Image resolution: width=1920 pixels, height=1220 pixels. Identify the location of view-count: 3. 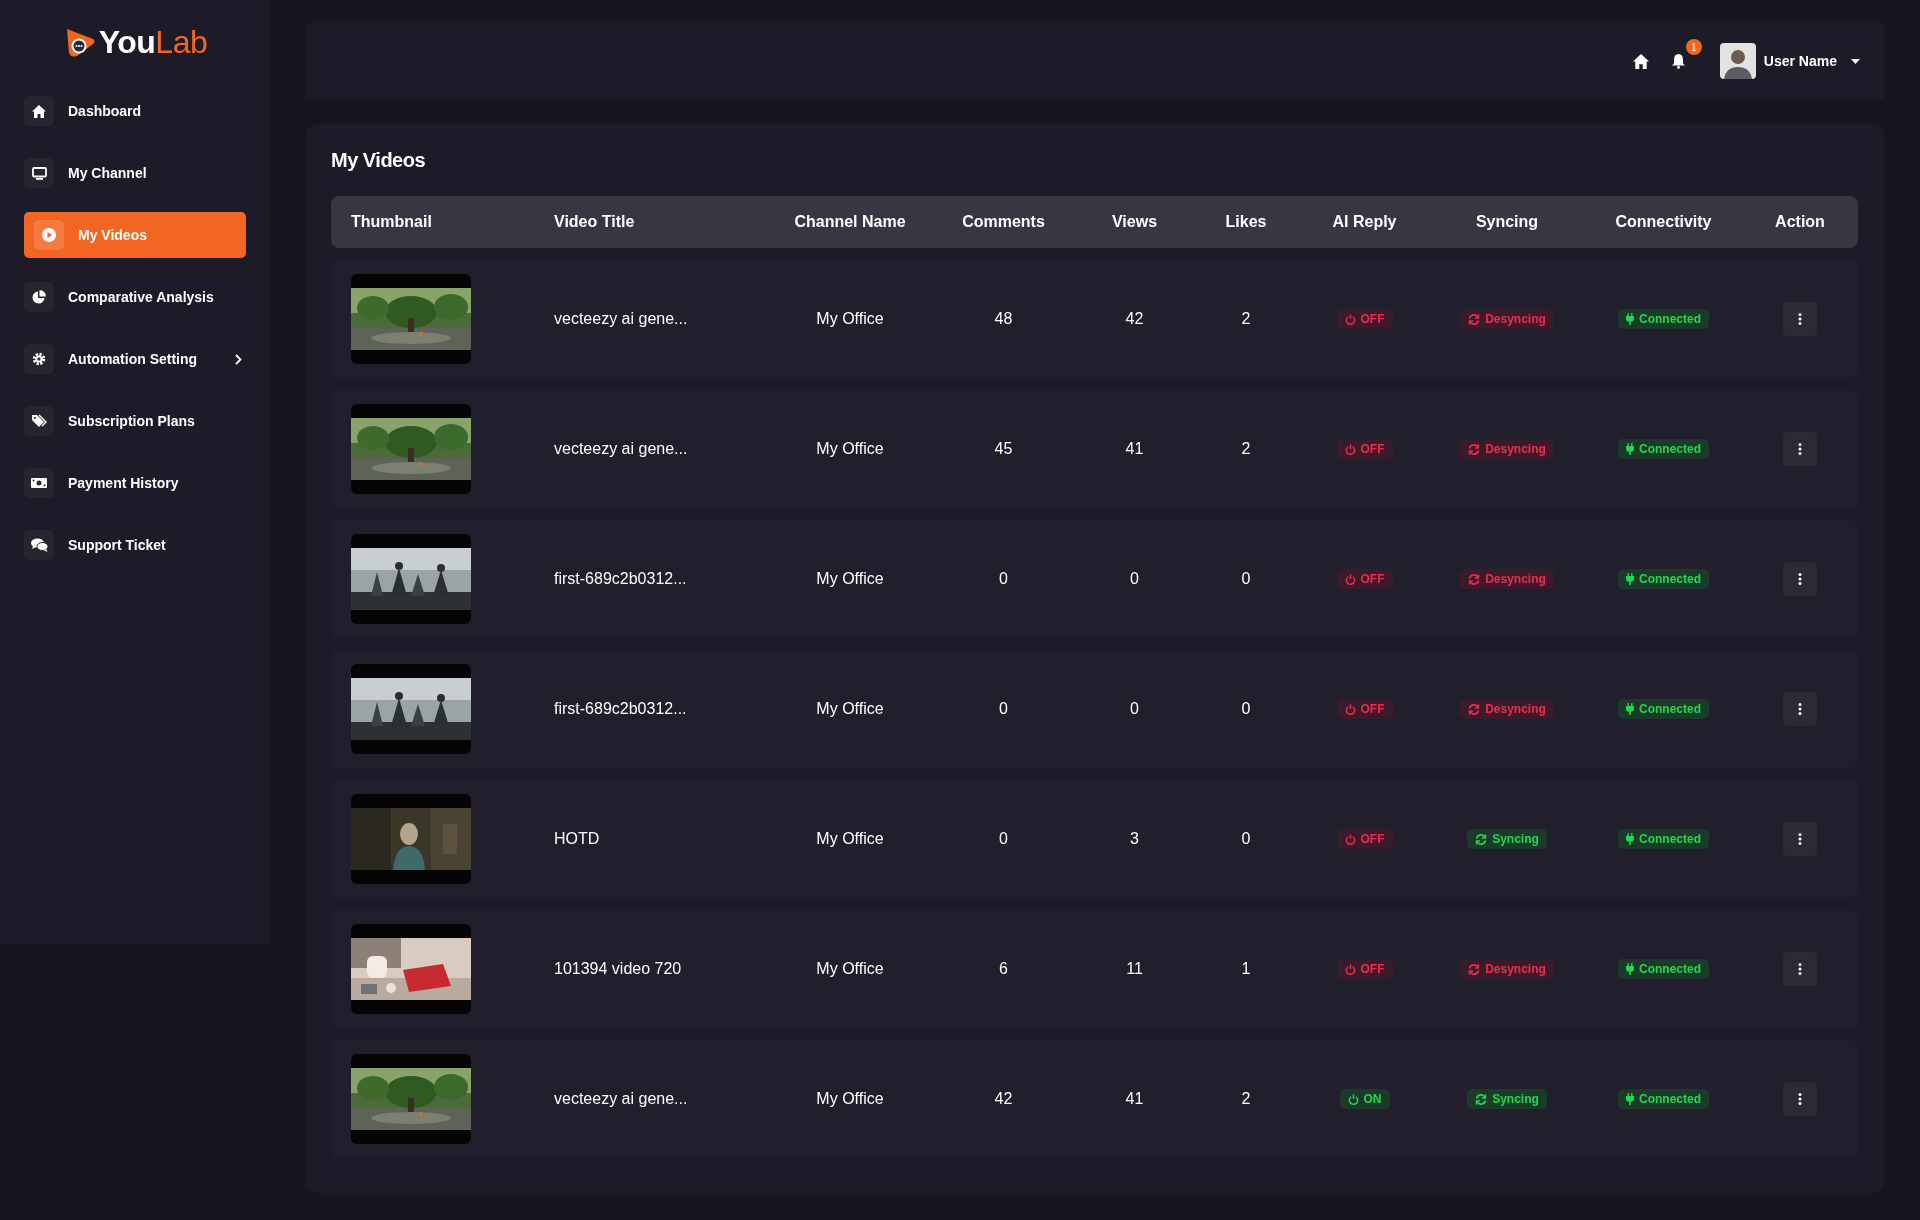
(1134, 839).